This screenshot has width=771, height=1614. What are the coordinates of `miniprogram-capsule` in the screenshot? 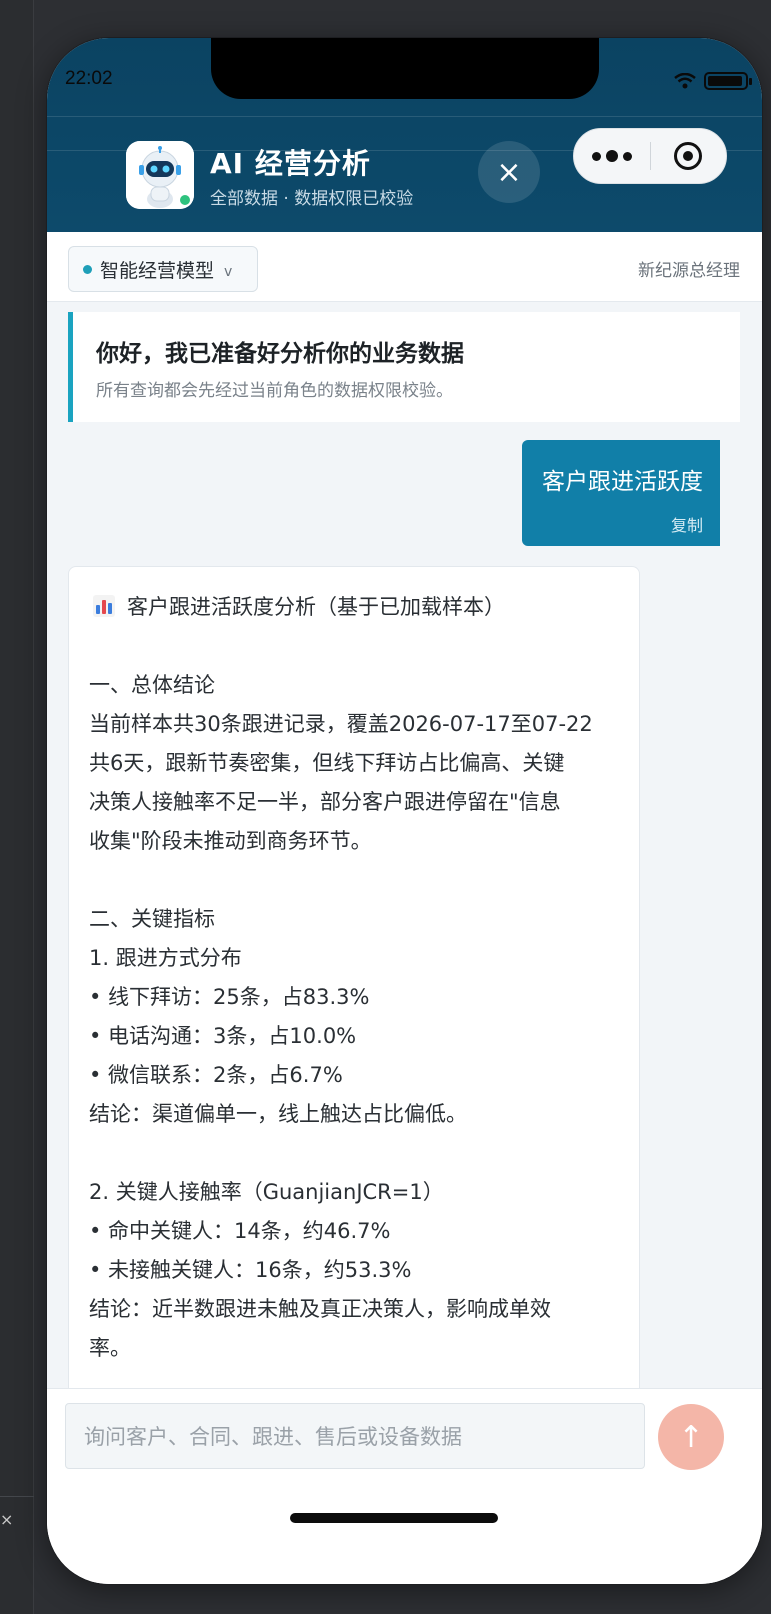 It's located at (650, 156).